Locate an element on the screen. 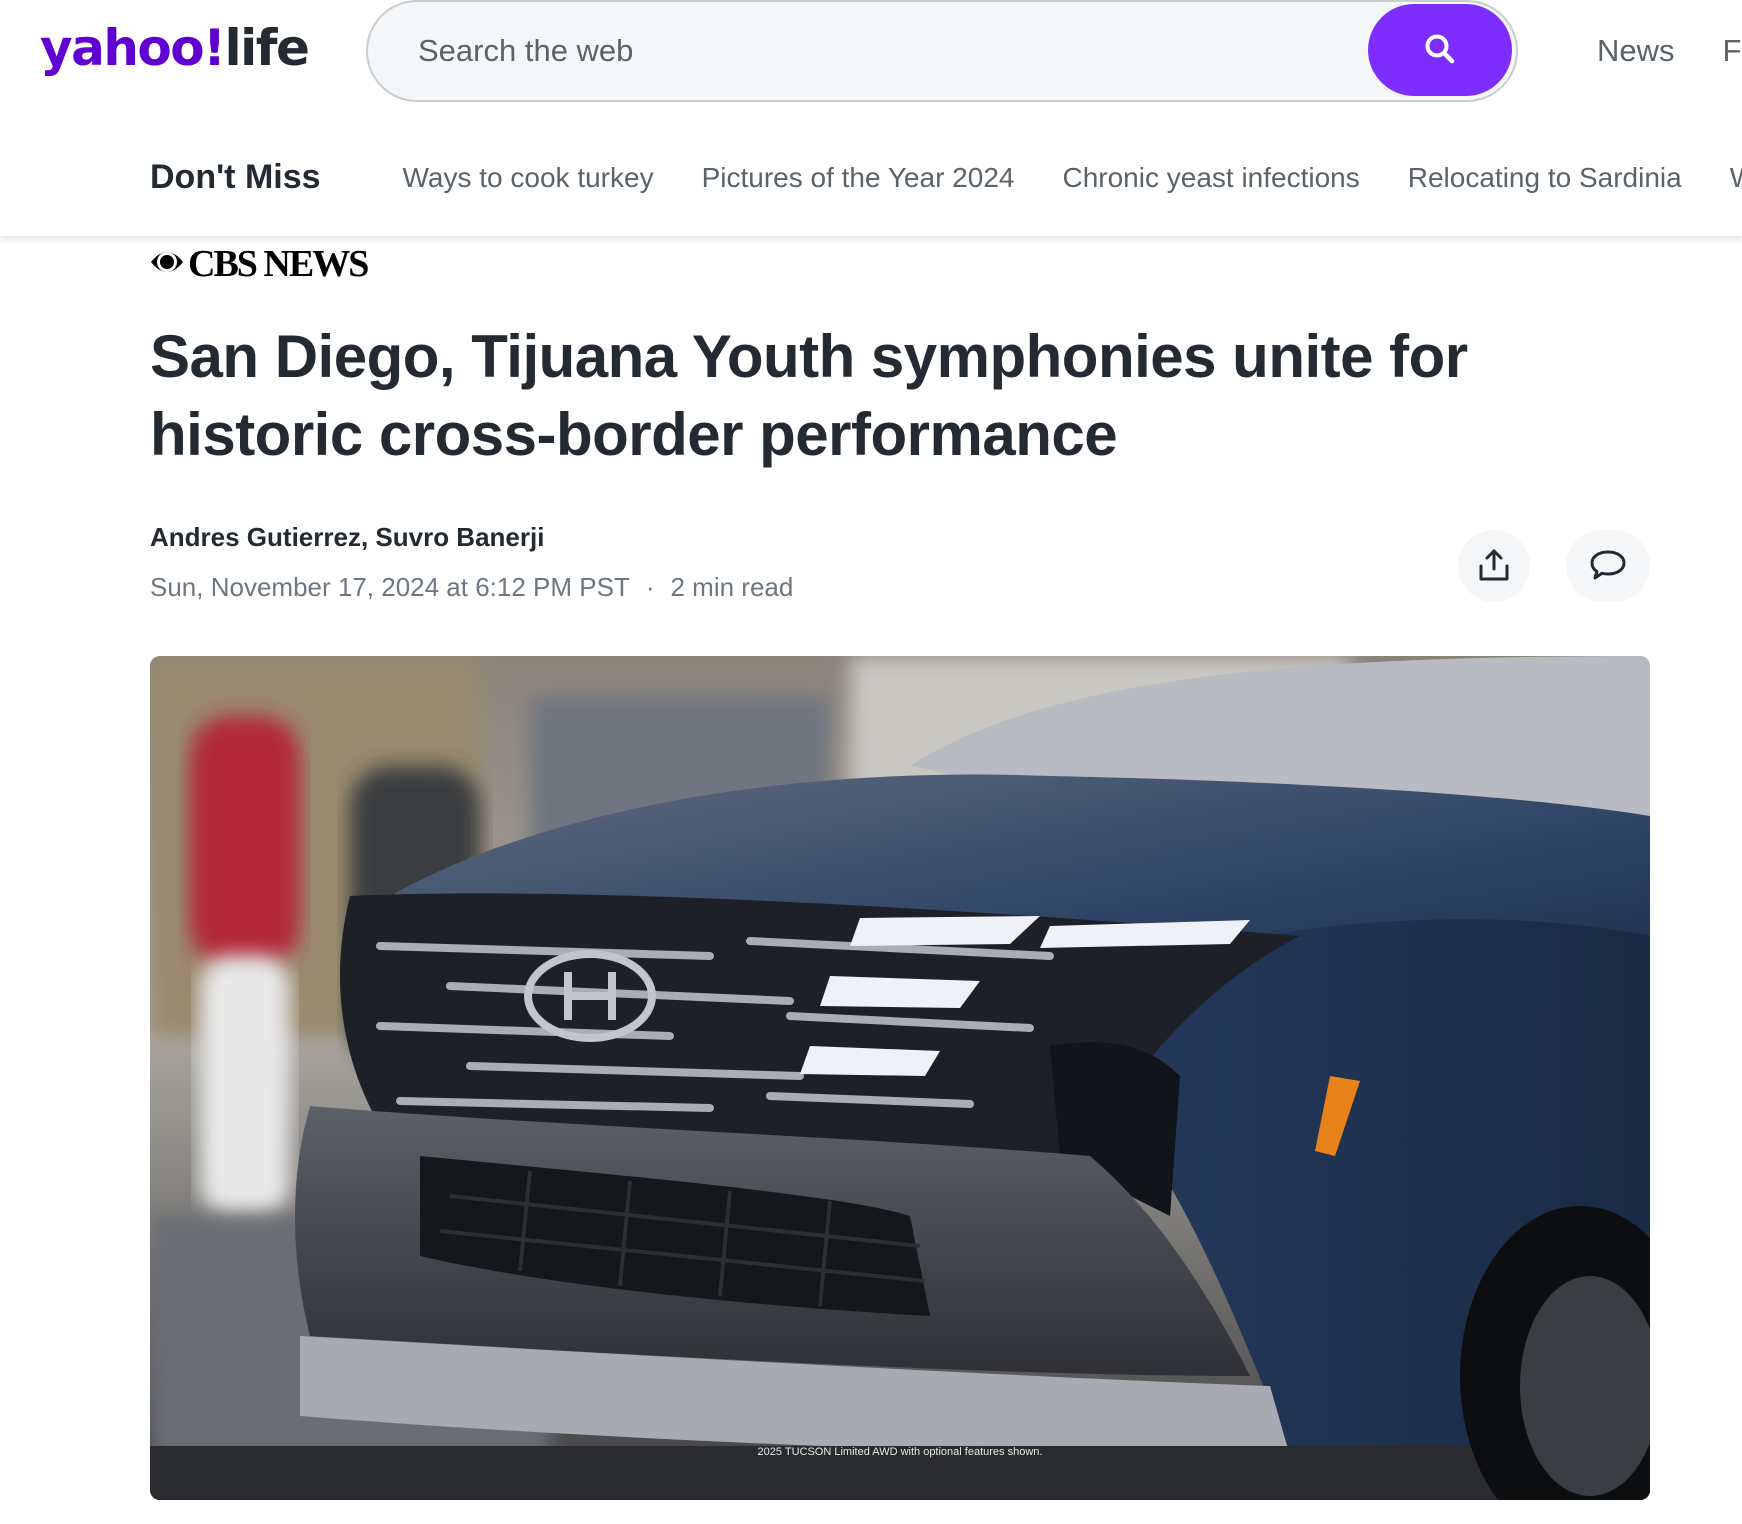 This screenshot has width=1742, height=1524. search-button is located at coordinates (1440, 50).